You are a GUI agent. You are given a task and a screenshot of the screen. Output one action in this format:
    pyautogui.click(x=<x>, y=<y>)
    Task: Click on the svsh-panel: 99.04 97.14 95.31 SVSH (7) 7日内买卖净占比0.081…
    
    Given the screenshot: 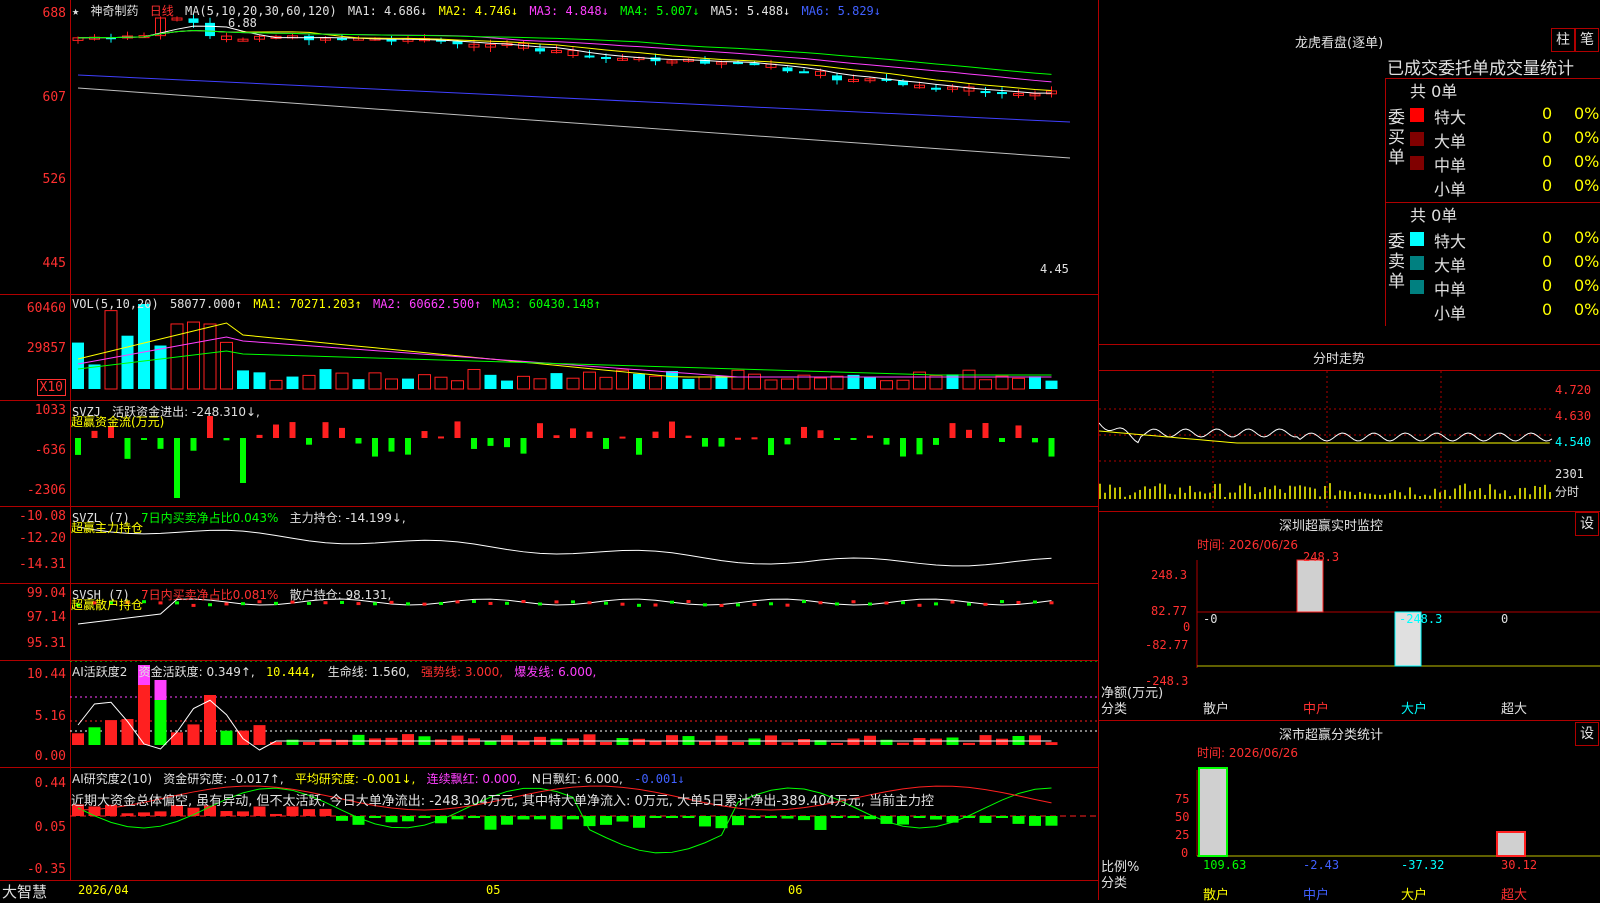 What is the action you would take?
    pyautogui.click(x=549, y=622)
    